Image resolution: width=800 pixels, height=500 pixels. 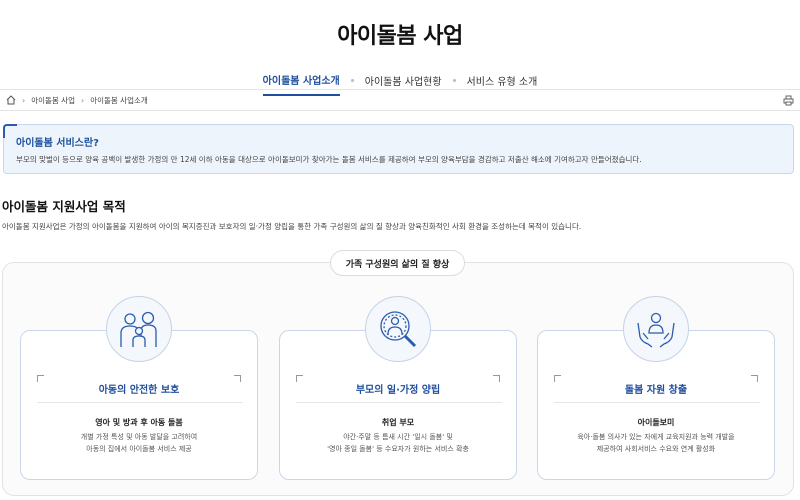 I want to click on card-subtitle: 취업 부모, so click(x=398, y=422).